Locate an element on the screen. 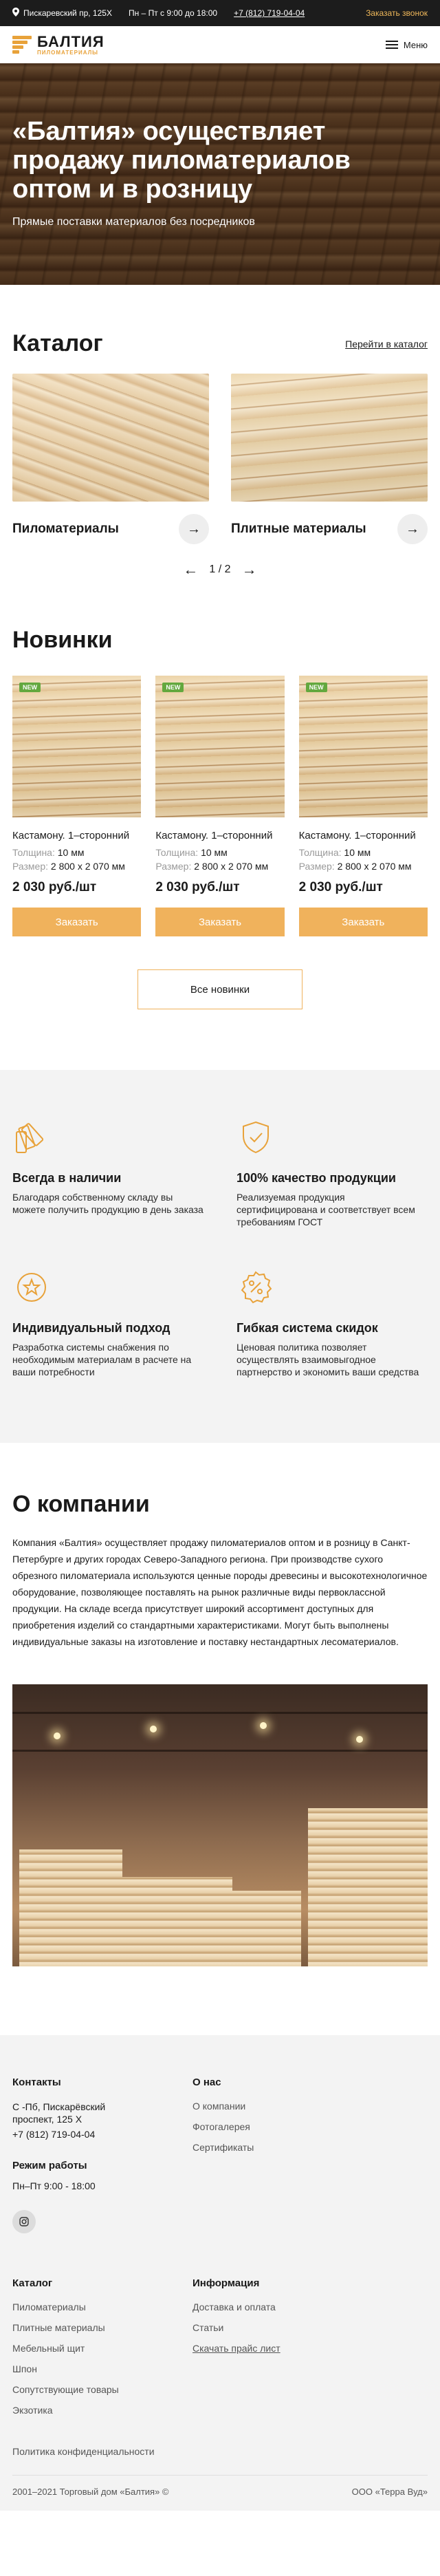 The height and width of the screenshot is (2576, 440). logo-mark-icon is located at coordinates (22, 45).